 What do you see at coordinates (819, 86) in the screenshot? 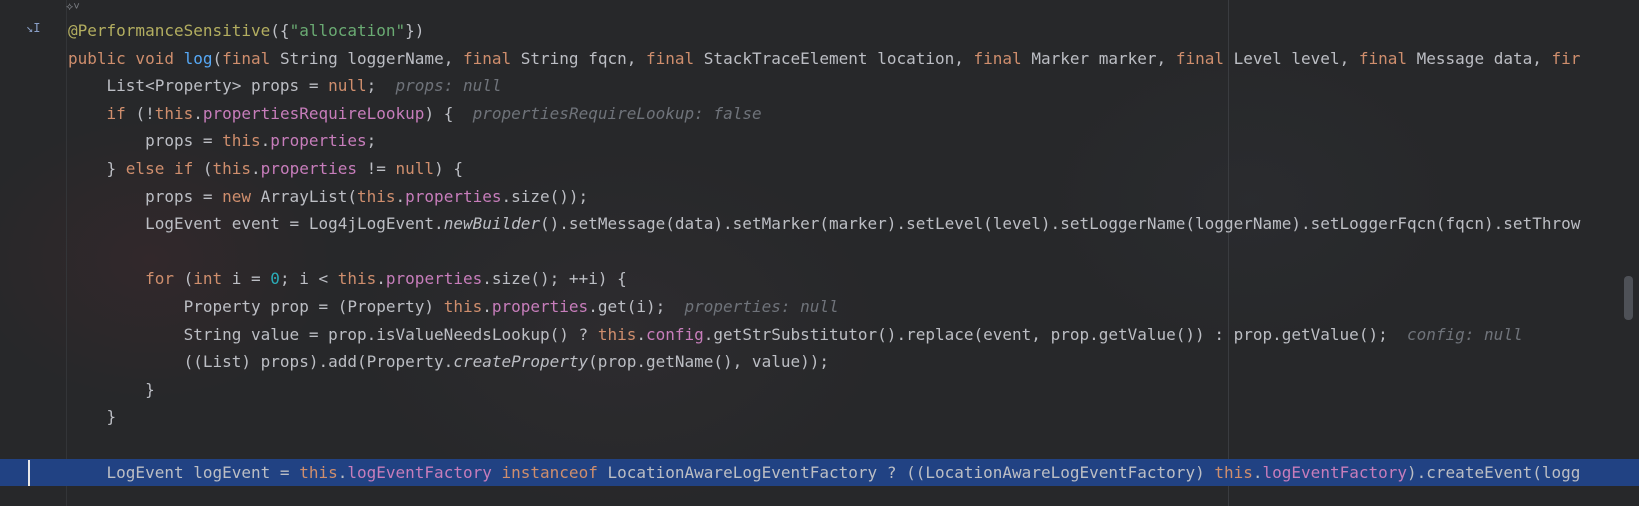
I see `code-line: List<Property> props = null; props: null` at bounding box center [819, 86].